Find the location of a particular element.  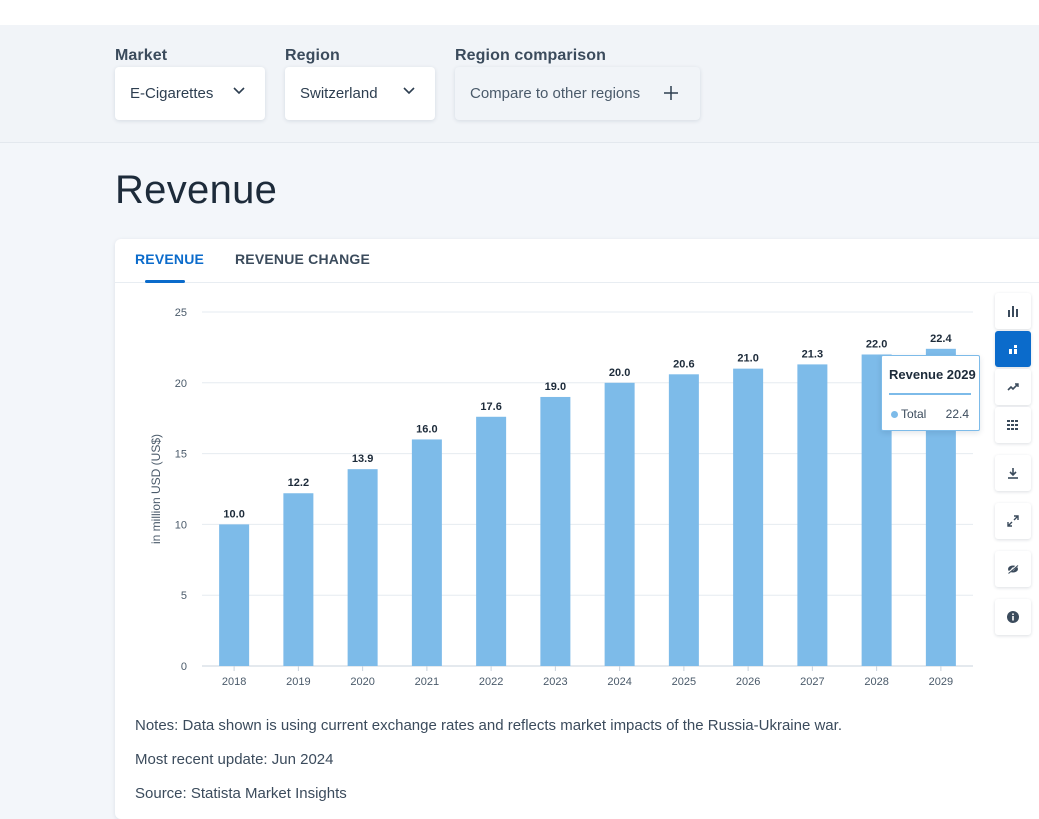

y-axis-title: in million USD (US$) is located at coordinates (156, 489).